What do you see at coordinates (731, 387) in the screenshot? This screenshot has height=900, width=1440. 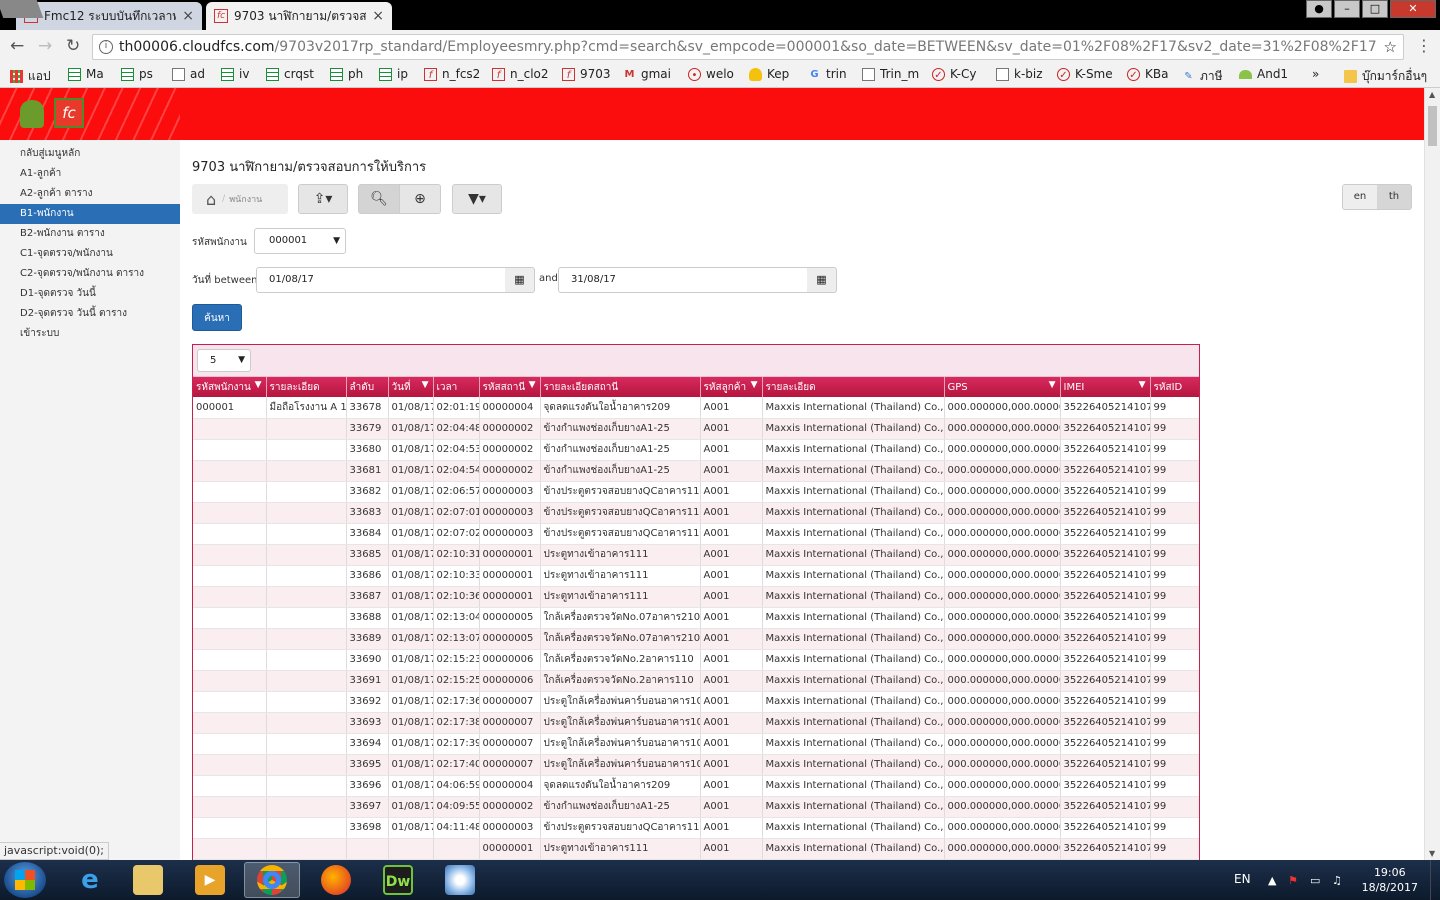 I see `column-header: รหัสลูกค้า ▼` at bounding box center [731, 387].